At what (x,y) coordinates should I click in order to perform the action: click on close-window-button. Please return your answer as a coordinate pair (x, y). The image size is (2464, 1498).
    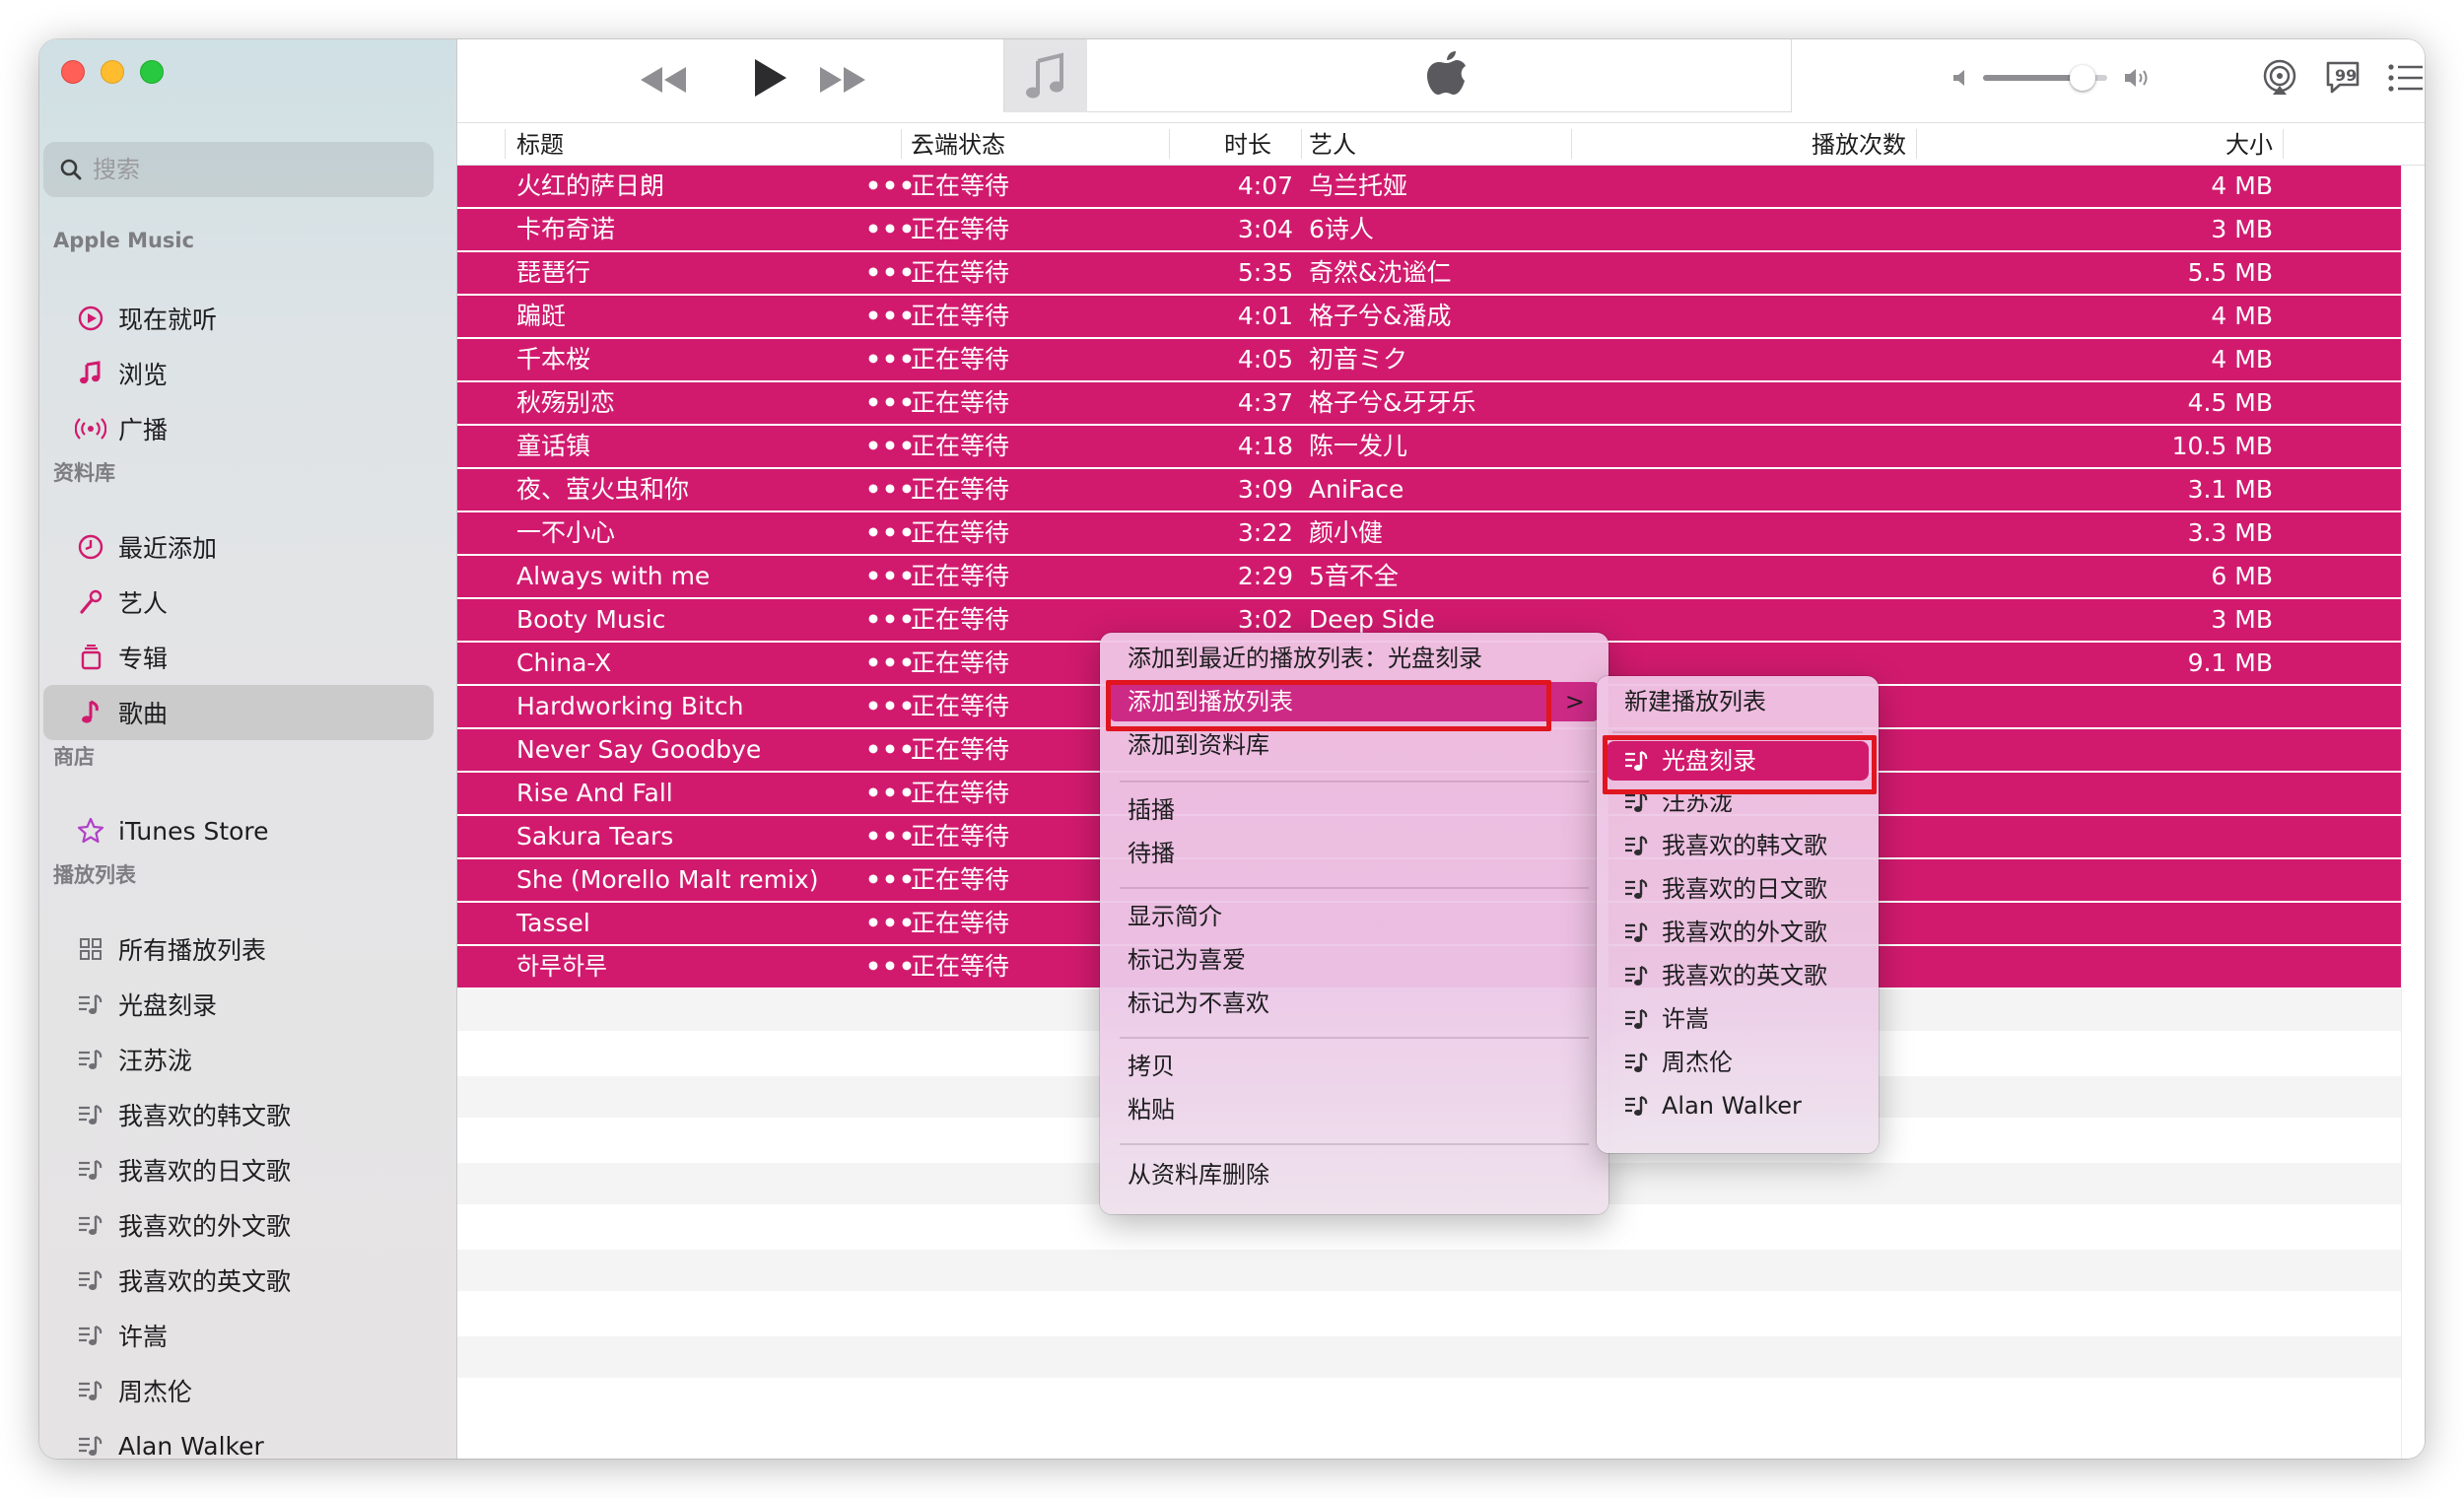
    Looking at the image, I should click on (73, 72).